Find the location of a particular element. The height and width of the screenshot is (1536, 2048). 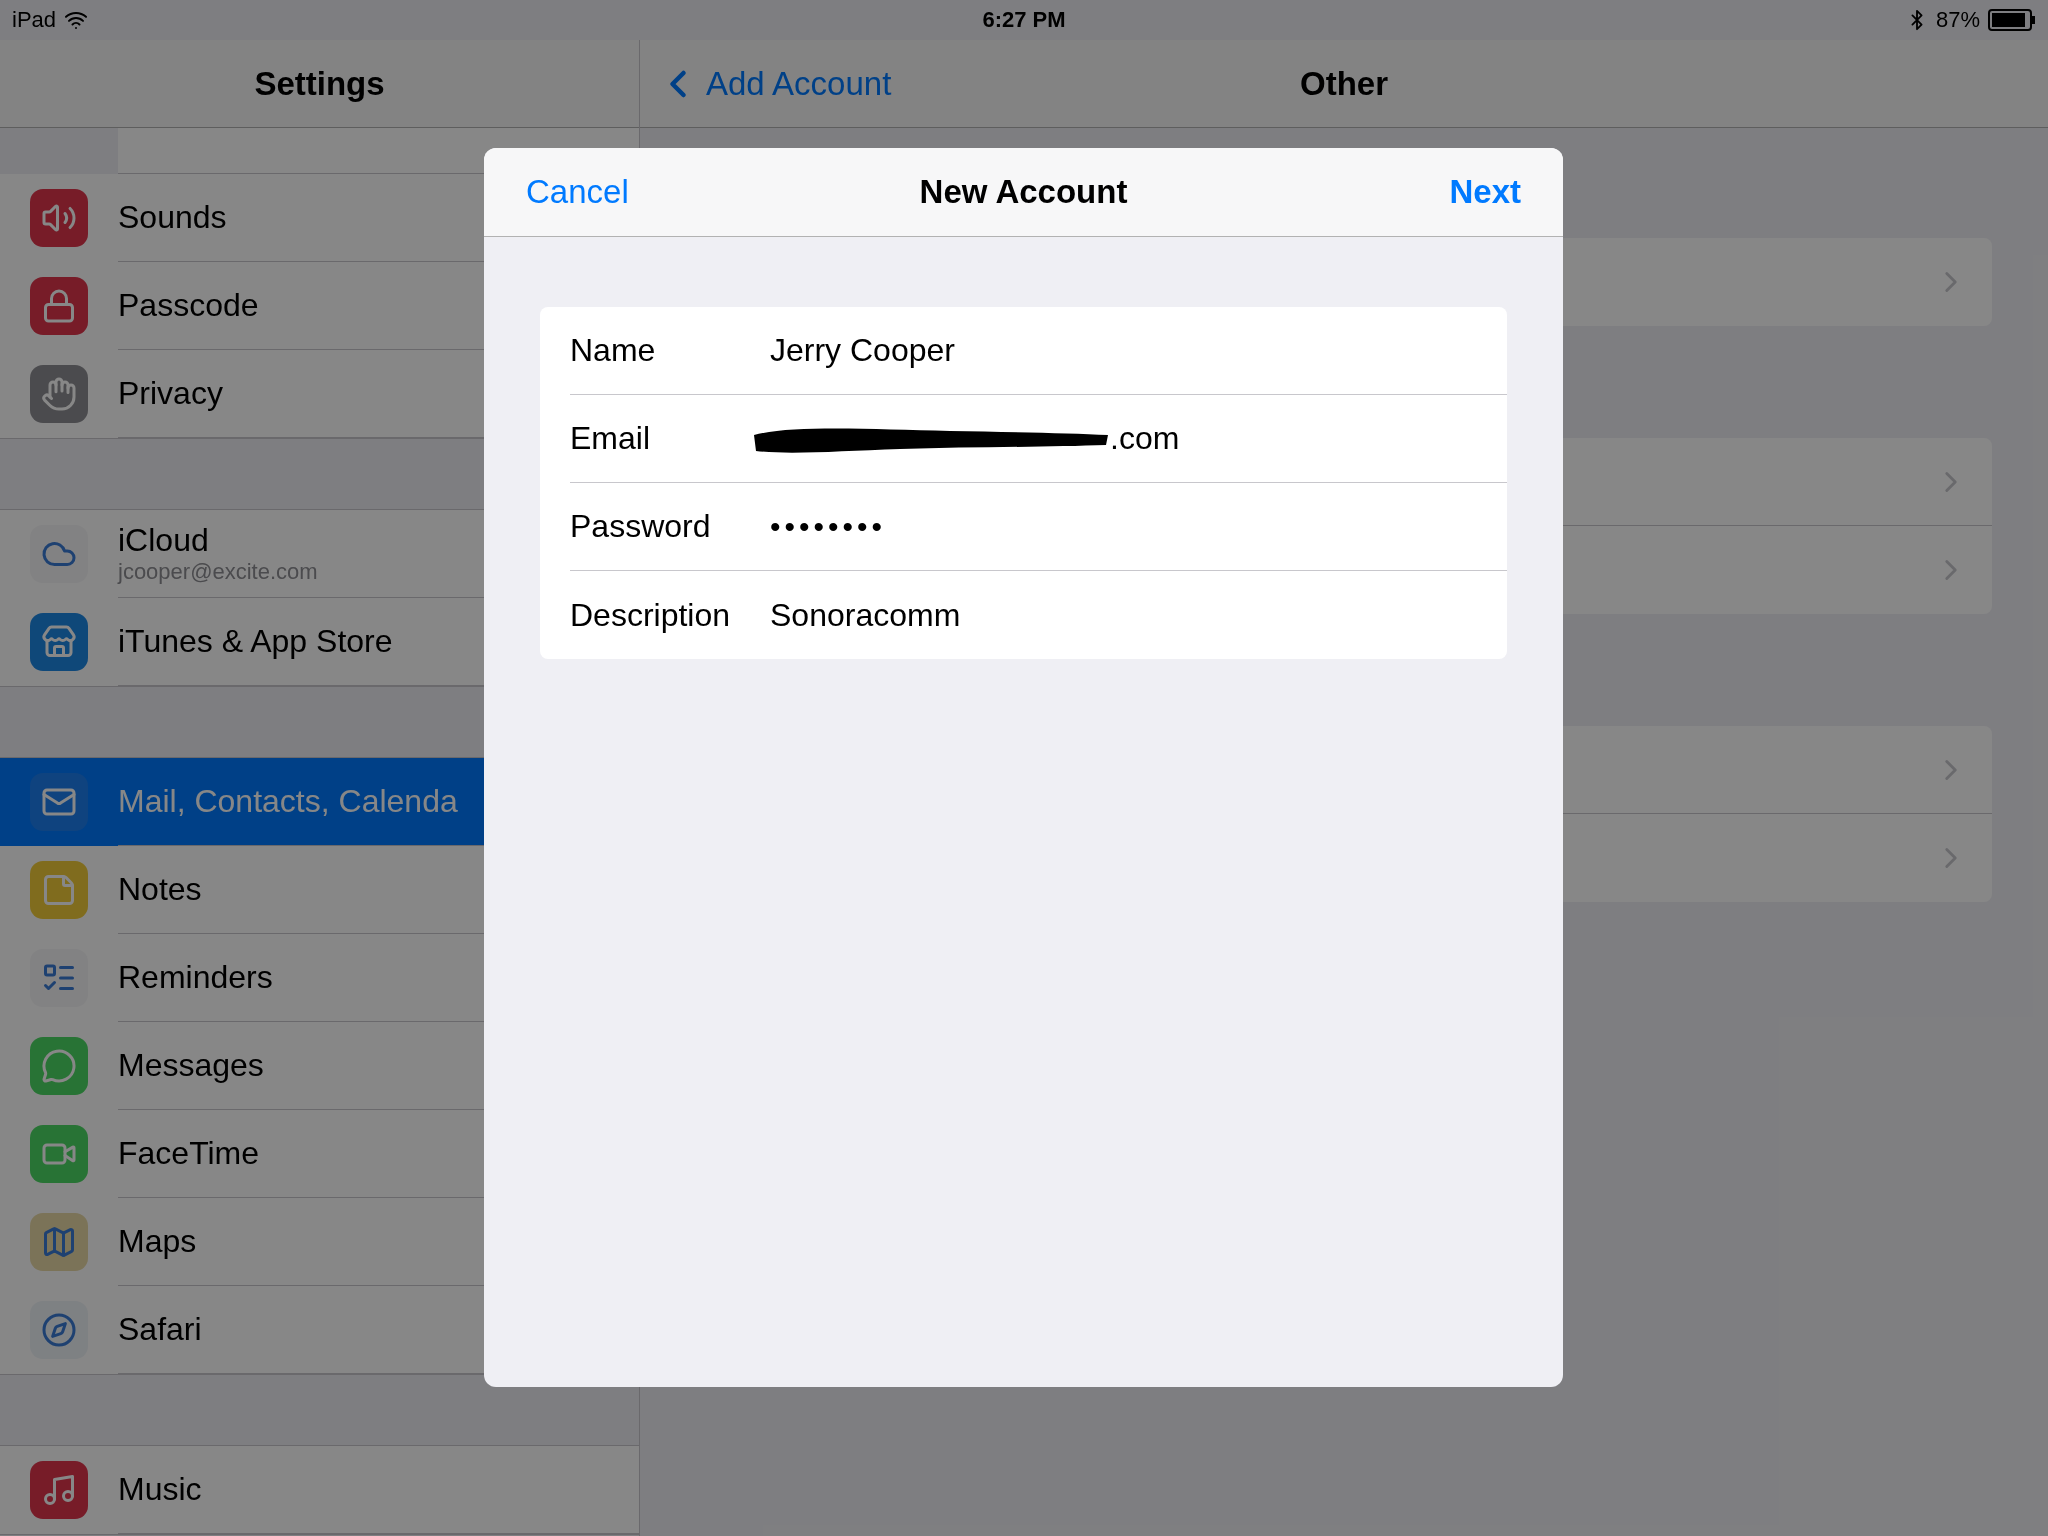

hand-icon is located at coordinates (59, 394).